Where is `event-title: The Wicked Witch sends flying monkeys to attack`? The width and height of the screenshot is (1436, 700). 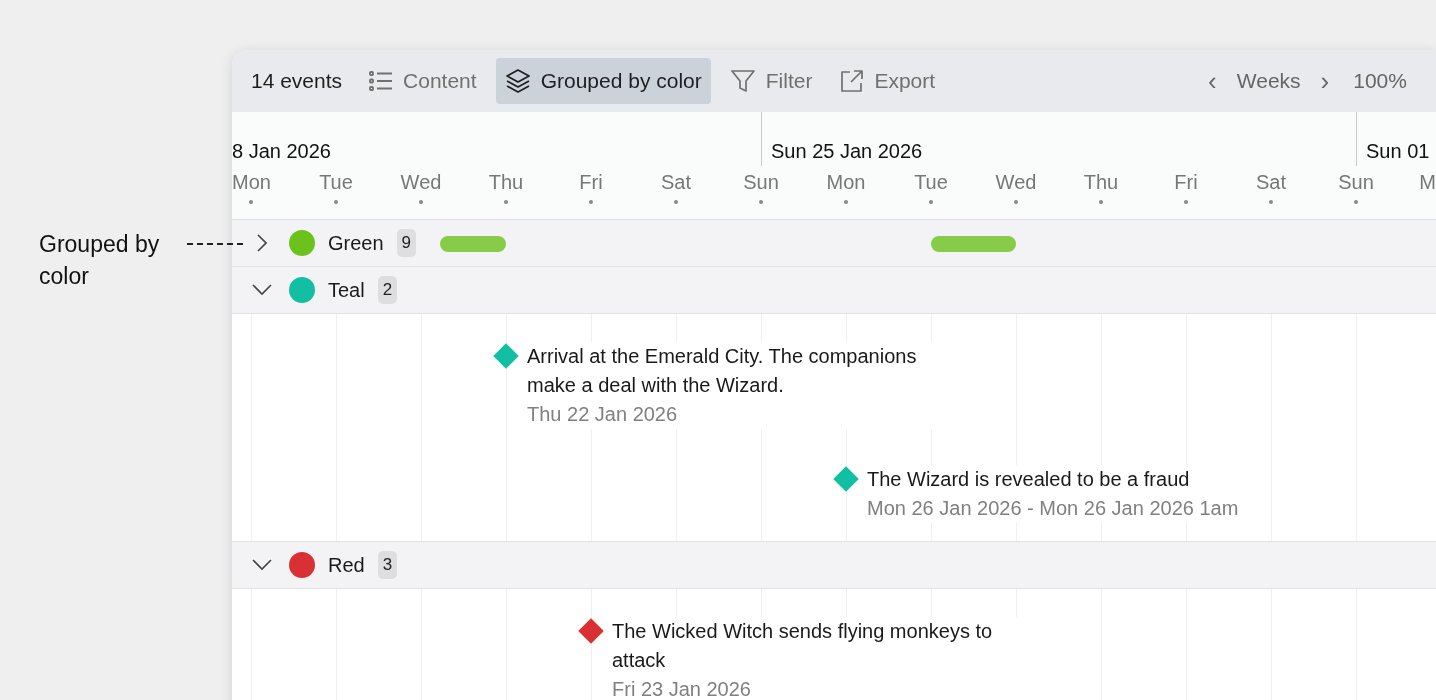 event-title: The Wicked Witch sends flying monkeys to attack is located at coordinates (822, 645).